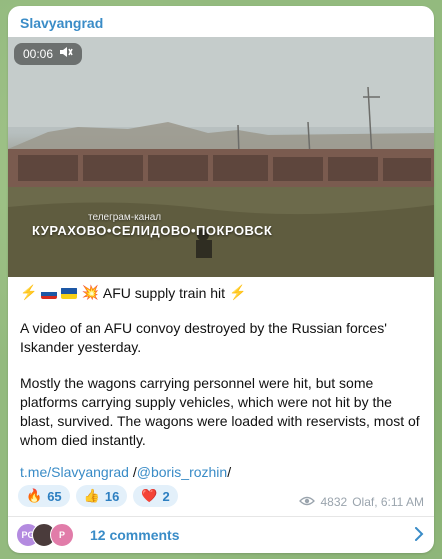  Describe the element at coordinates (112, 496) in the screenshot. I see `reaction-count: 16` at that location.